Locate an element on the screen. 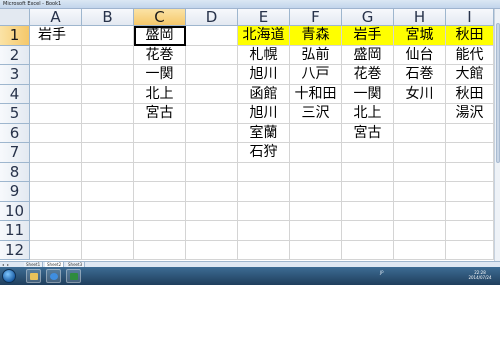 The width and height of the screenshot is (500, 346). row-header-9: 9 is located at coordinates (15, 192).